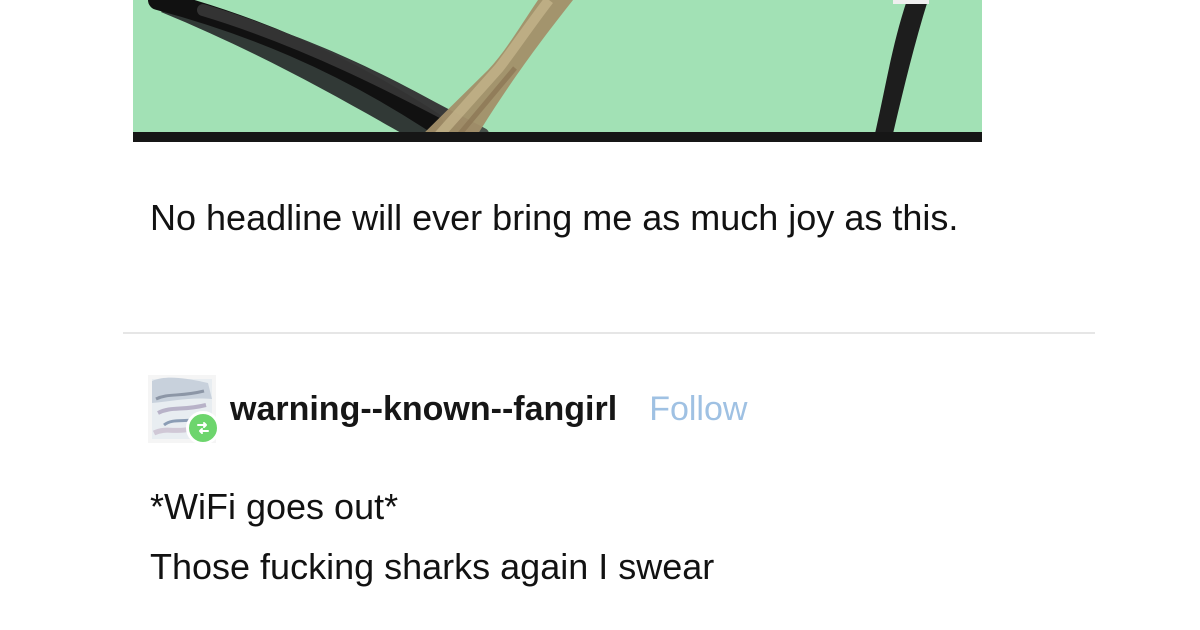  I want to click on reblog-username: warning--known--fangirl, so click(423, 409).